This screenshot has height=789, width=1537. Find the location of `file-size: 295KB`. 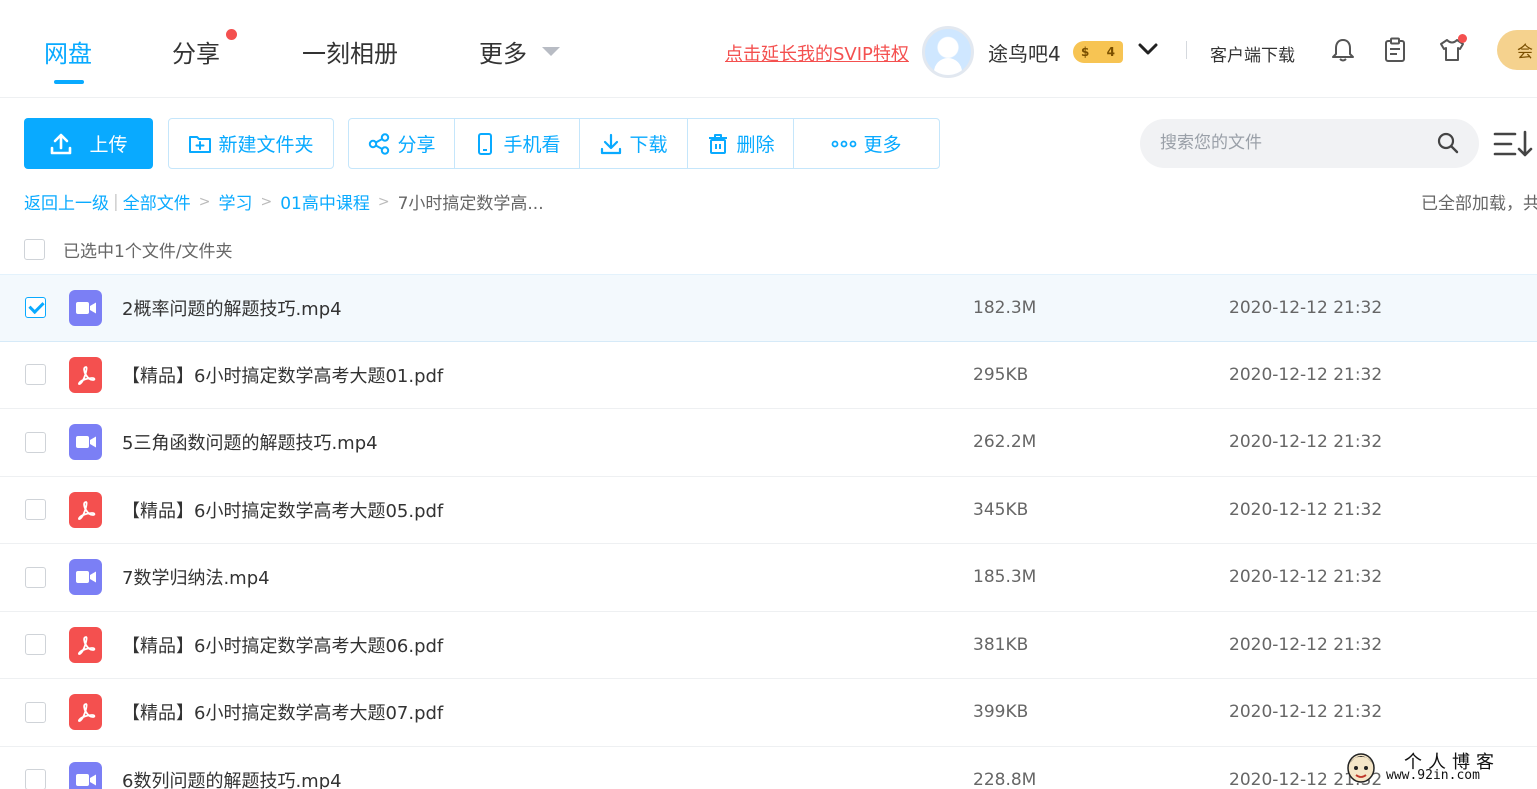

file-size: 295KB is located at coordinates (1001, 374).